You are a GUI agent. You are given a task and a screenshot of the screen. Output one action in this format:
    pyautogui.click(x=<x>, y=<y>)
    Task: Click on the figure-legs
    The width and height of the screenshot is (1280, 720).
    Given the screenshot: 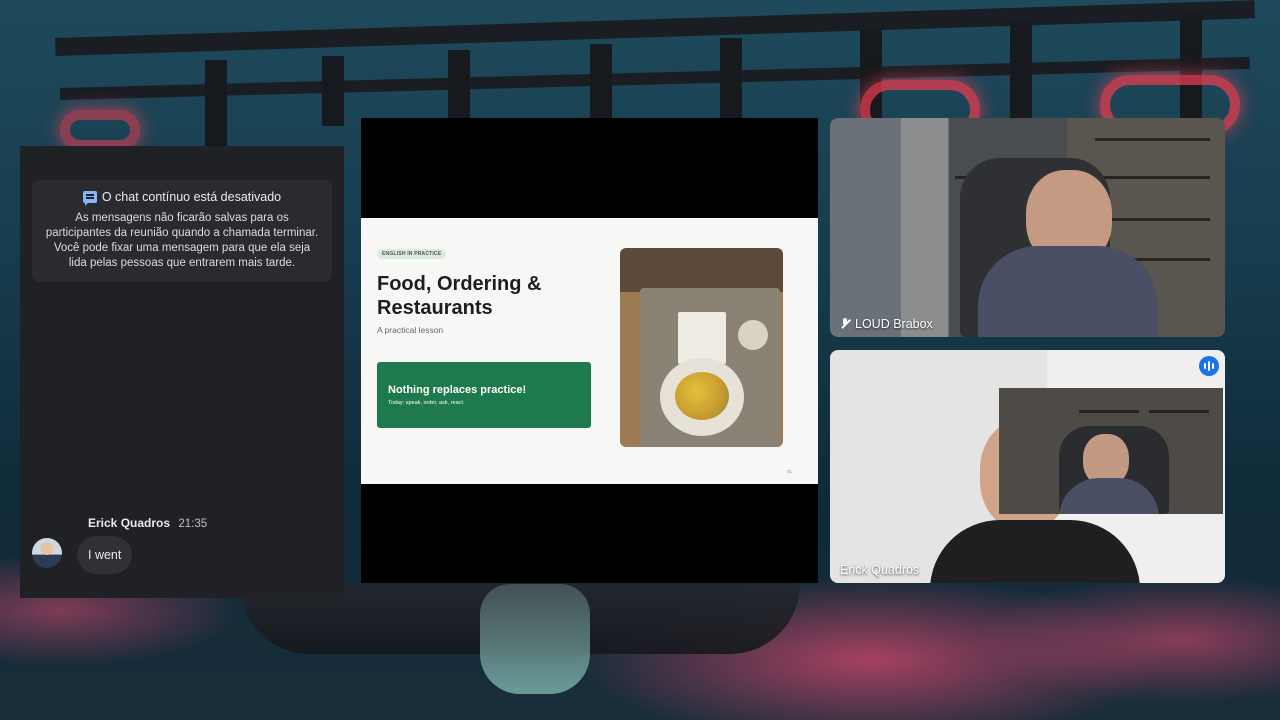 What is the action you would take?
    pyautogui.click(x=535, y=639)
    